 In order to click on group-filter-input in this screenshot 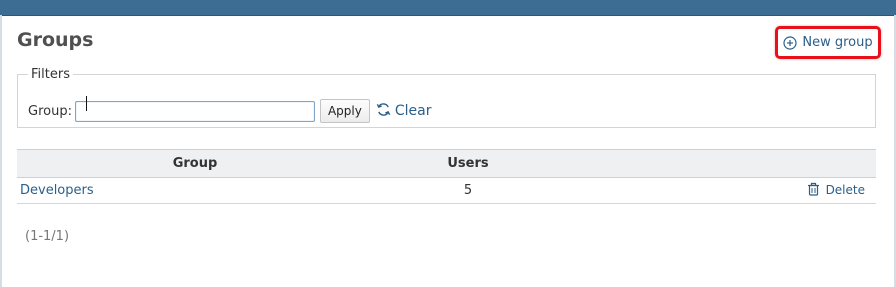, I will do `click(194, 111)`.